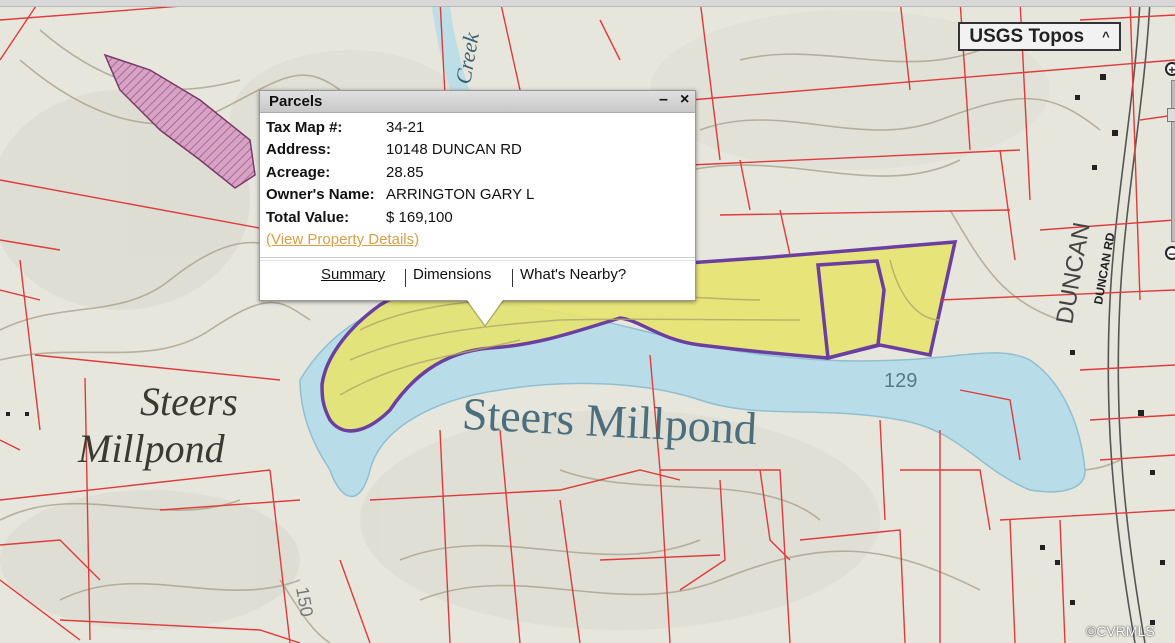  I want to click on zoom-slider-track, so click(1173, 161).